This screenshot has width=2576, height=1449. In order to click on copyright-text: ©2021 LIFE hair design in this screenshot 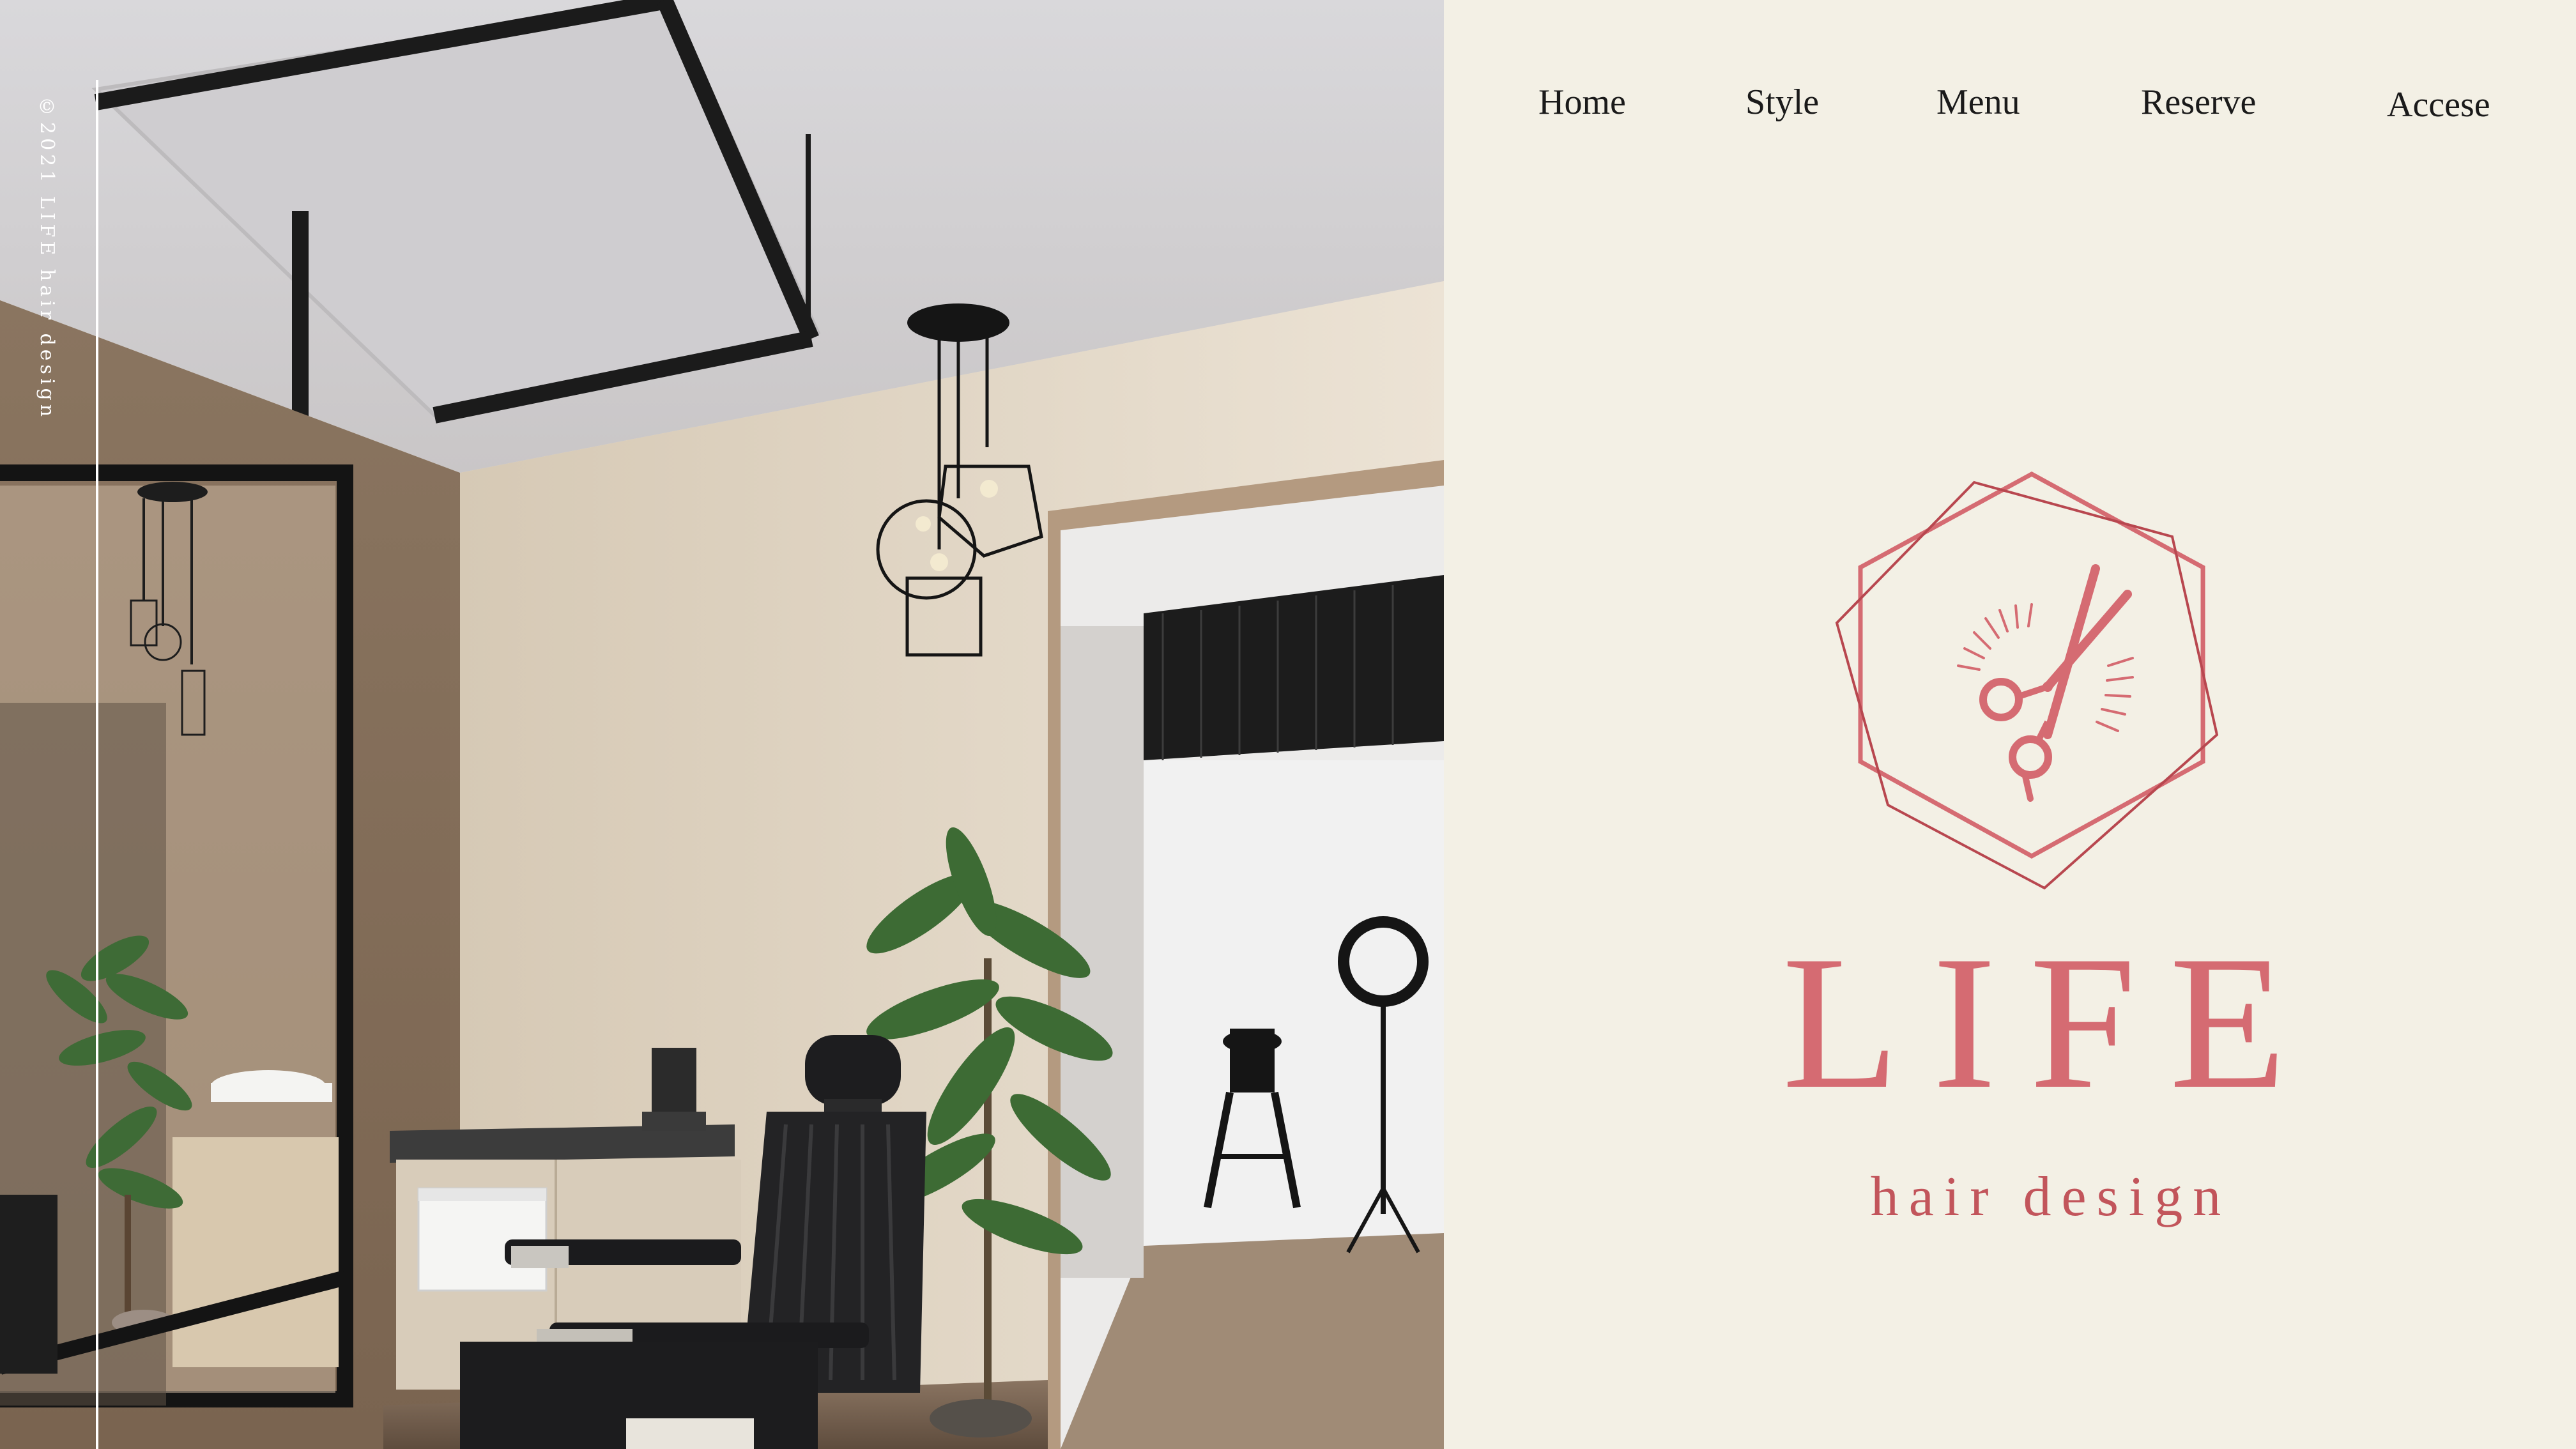, I will do `click(47, 258)`.